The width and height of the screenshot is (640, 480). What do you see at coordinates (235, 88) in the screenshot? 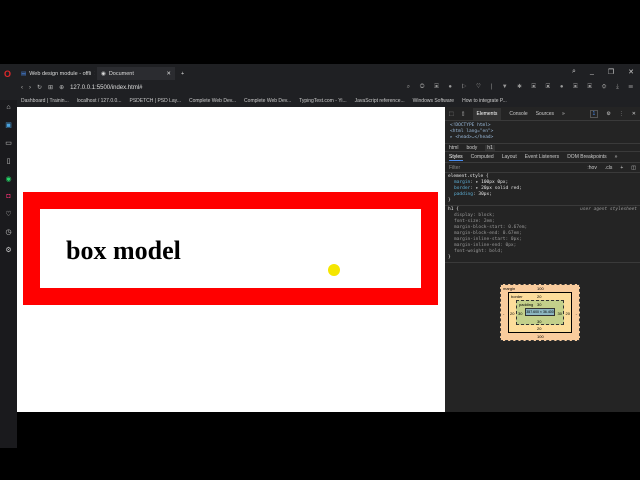
I see `url-input: 127.0.0.1:5500/index.html#` at bounding box center [235, 88].